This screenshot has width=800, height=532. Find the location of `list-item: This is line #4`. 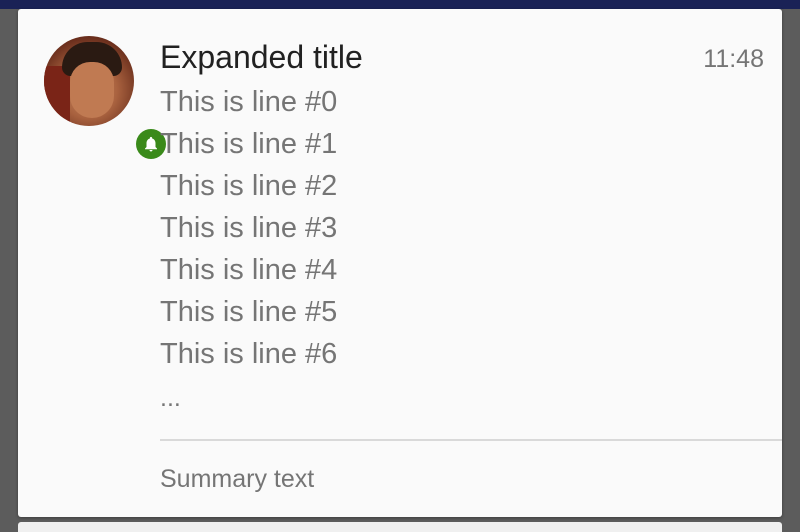

list-item: This is line #4 is located at coordinates (249, 270).